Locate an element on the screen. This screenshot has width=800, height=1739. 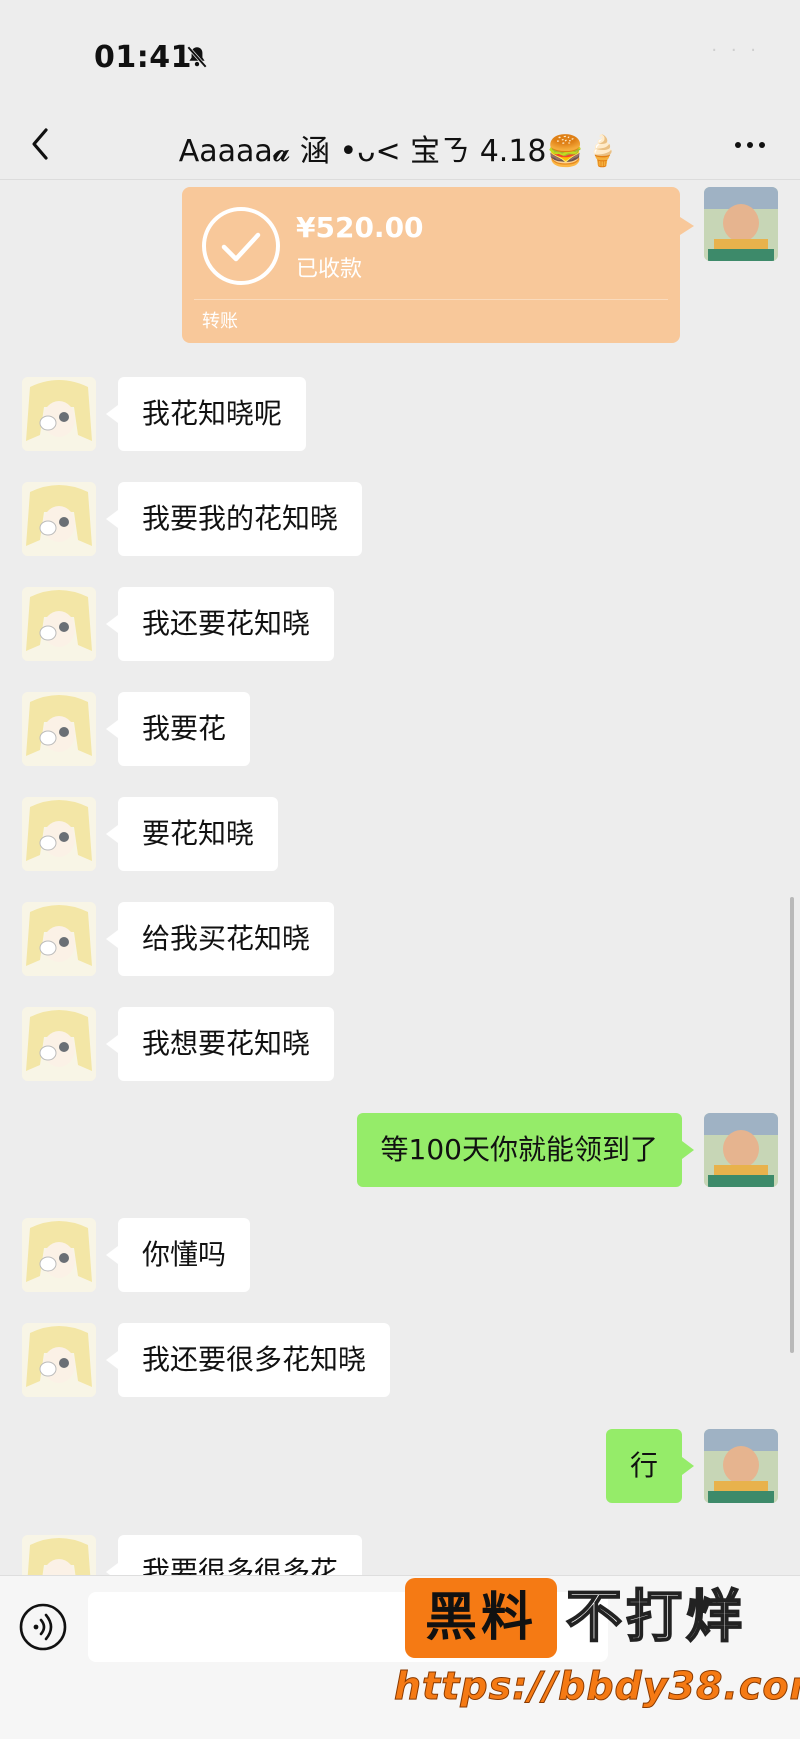
message-bubble-received: 给我买花知晓 is located at coordinates (220, 939).